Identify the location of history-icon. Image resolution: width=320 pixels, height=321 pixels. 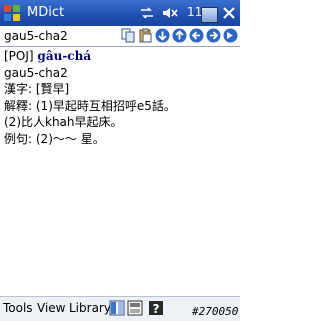
(179, 35).